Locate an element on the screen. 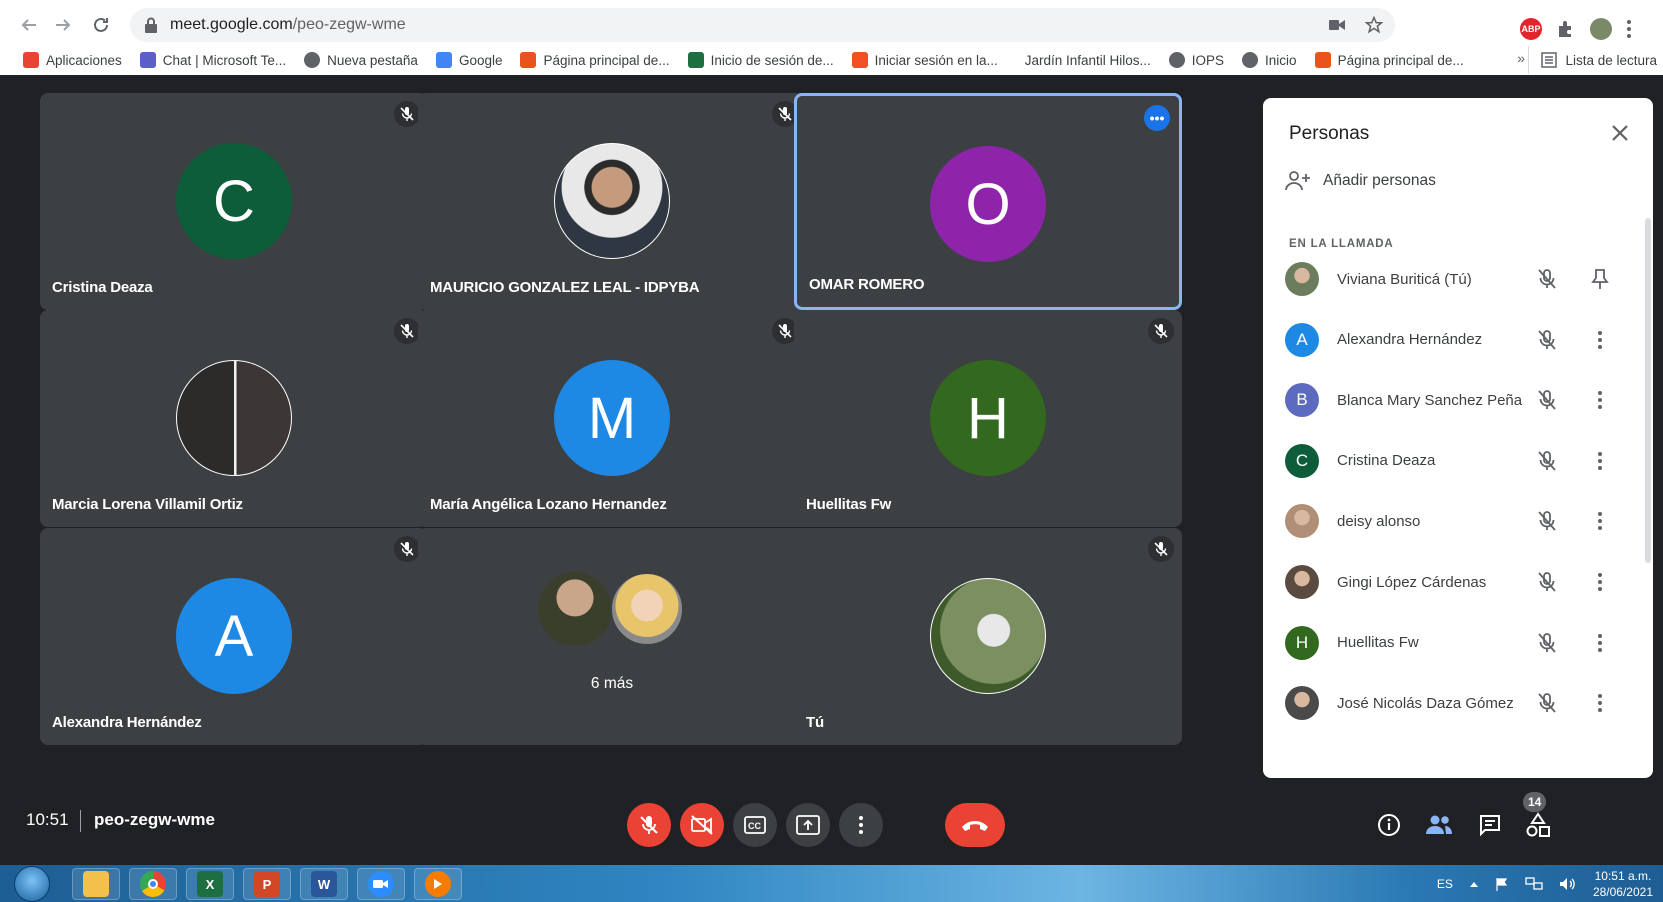  star-icon is located at coordinates (1374, 25).